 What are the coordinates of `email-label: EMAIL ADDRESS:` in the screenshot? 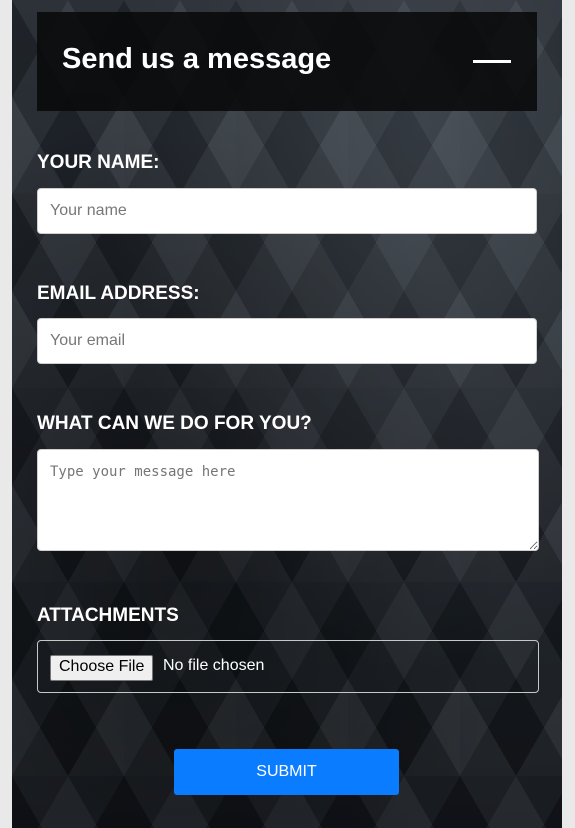 It's located at (118, 293).